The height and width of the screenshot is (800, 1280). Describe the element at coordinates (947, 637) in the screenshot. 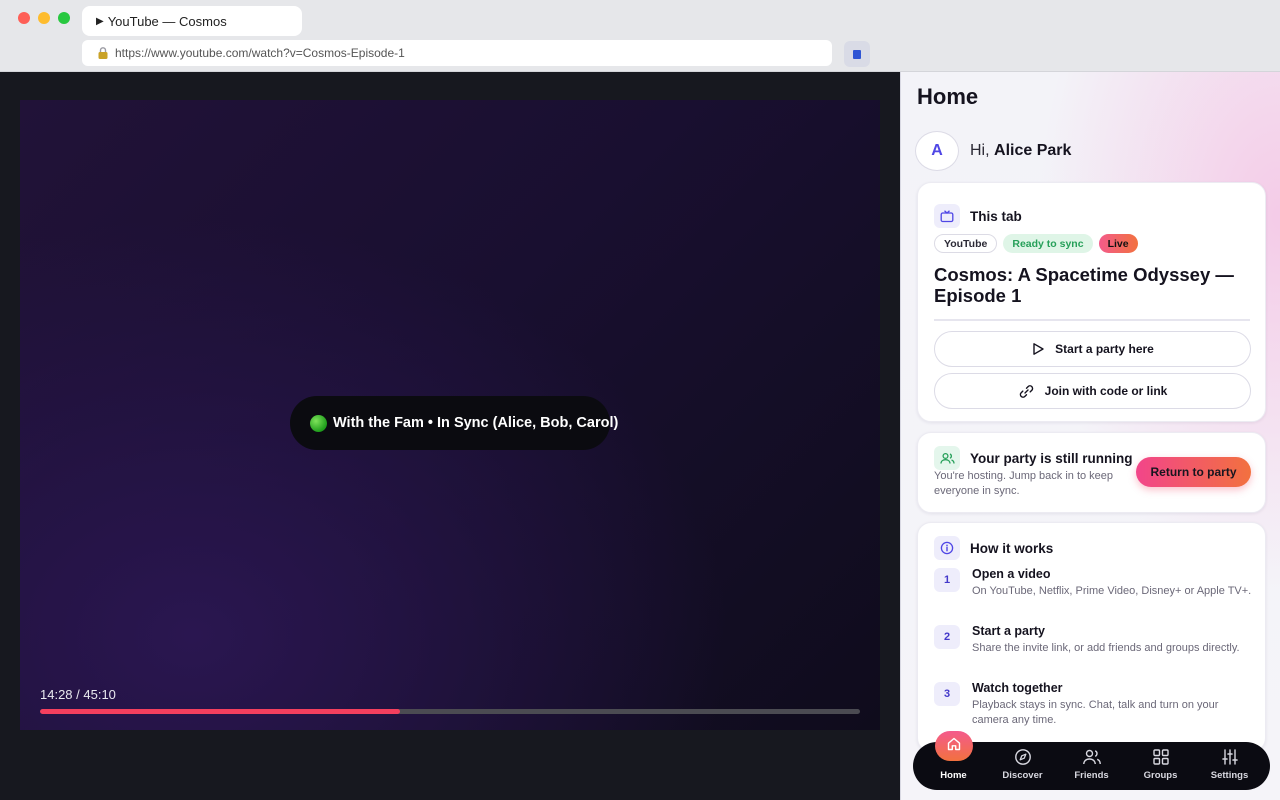

I see `step-number: 2` at that location.